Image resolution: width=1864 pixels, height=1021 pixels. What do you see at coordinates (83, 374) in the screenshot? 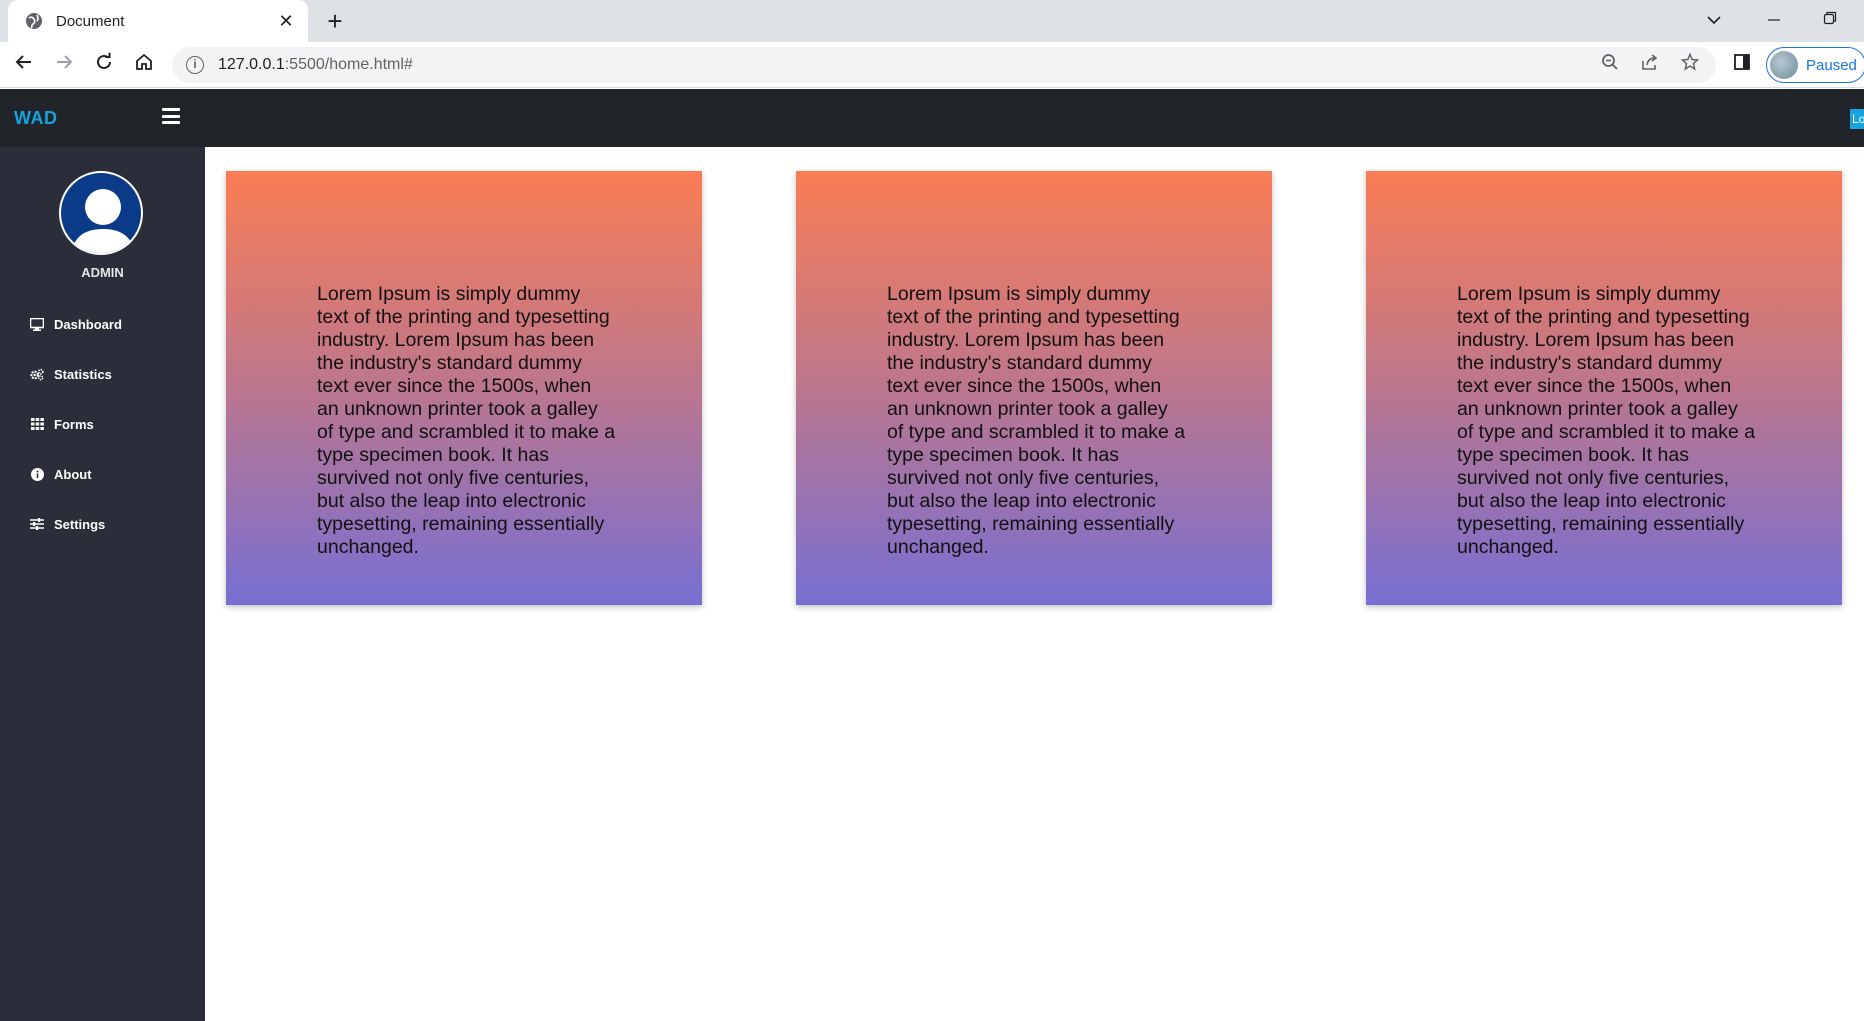
I see `sidebar-item-label: Statistics` at bounding box center [83, 374].